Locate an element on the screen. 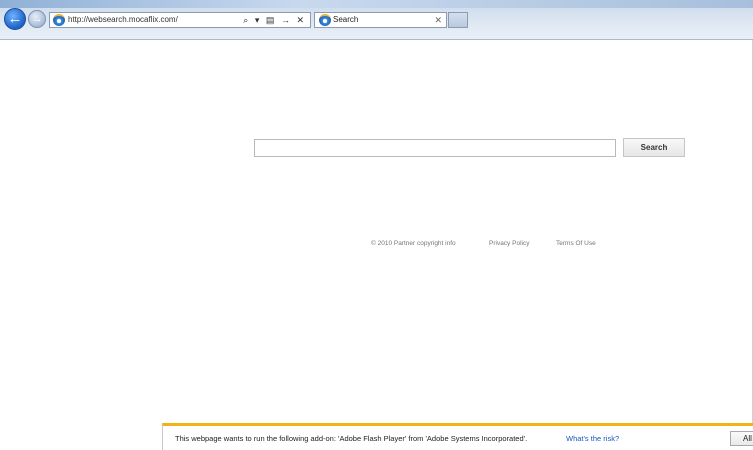  forward-arrow-icon: → is located at coordinates (37, 19).